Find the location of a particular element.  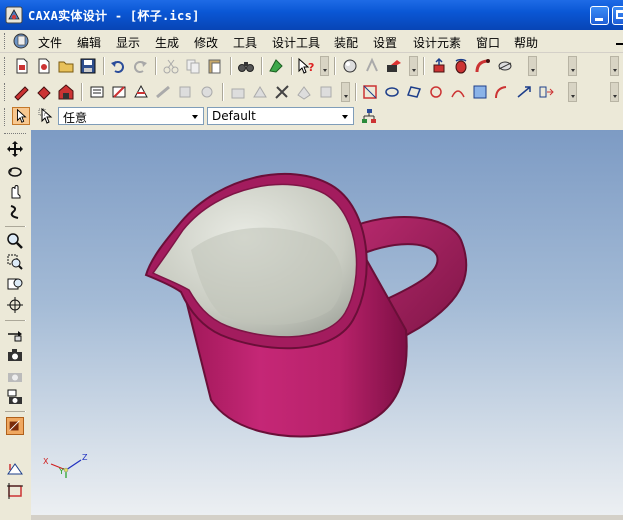

camera-icon is located at coordinates (15, 355).